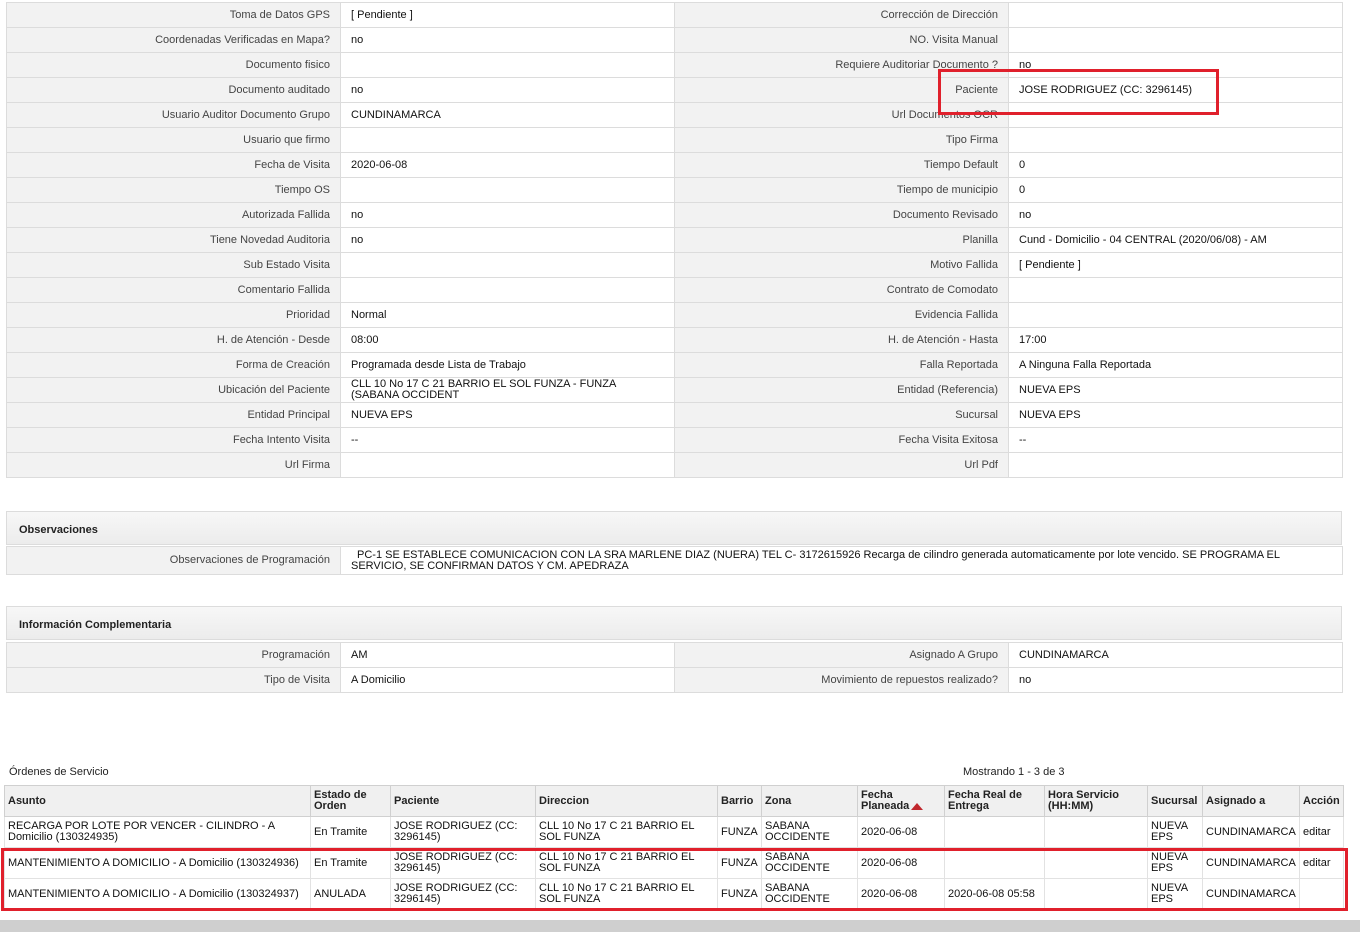 The image size is (1360, 932). I want to click on field-value: --, so click(507, 440).